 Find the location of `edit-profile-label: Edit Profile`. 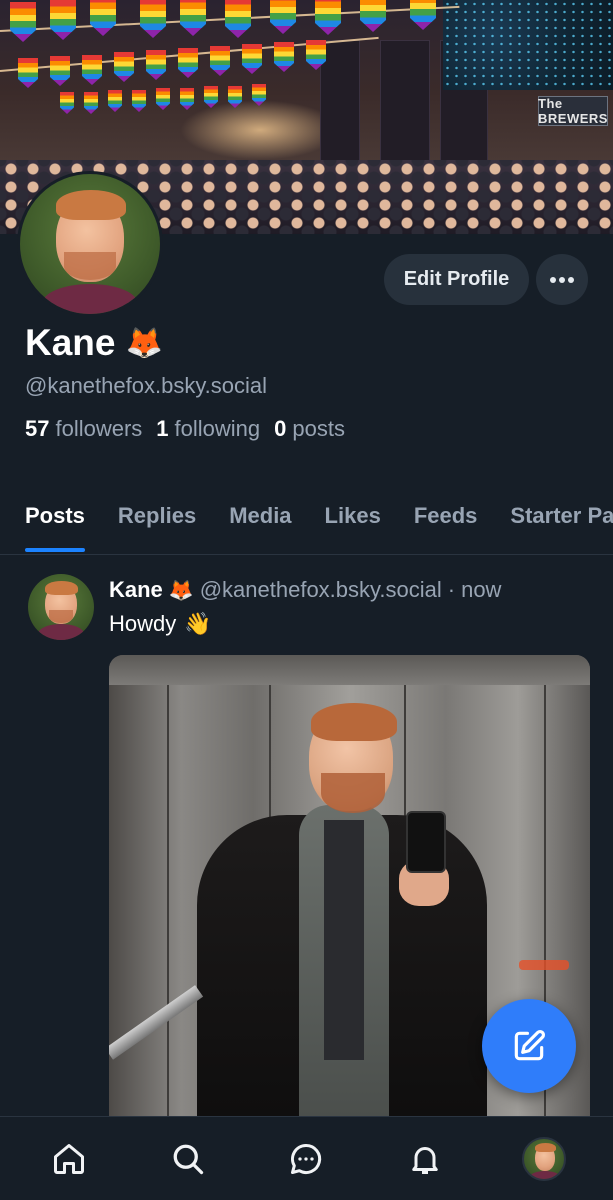

edit-profile-label: Edit Profile is located at coordinates (456, 279).